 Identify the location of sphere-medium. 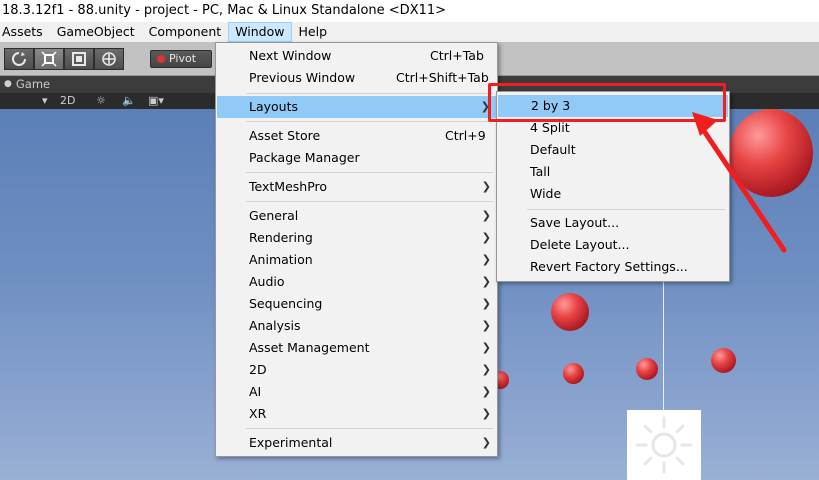
(570, 312).